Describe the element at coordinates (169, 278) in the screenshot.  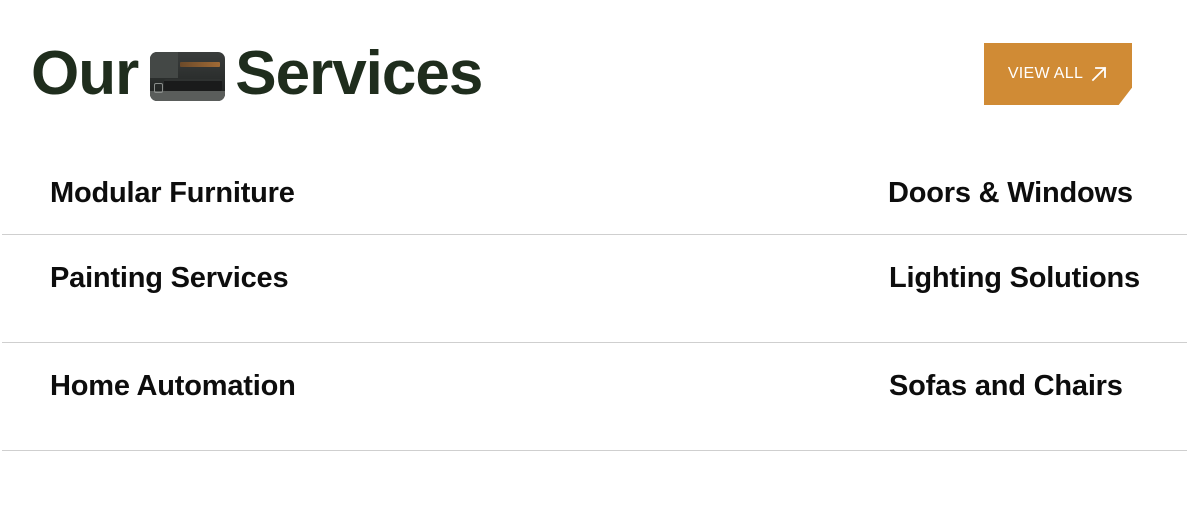
I see `service-link-painting-services: Painting Services` at that location.